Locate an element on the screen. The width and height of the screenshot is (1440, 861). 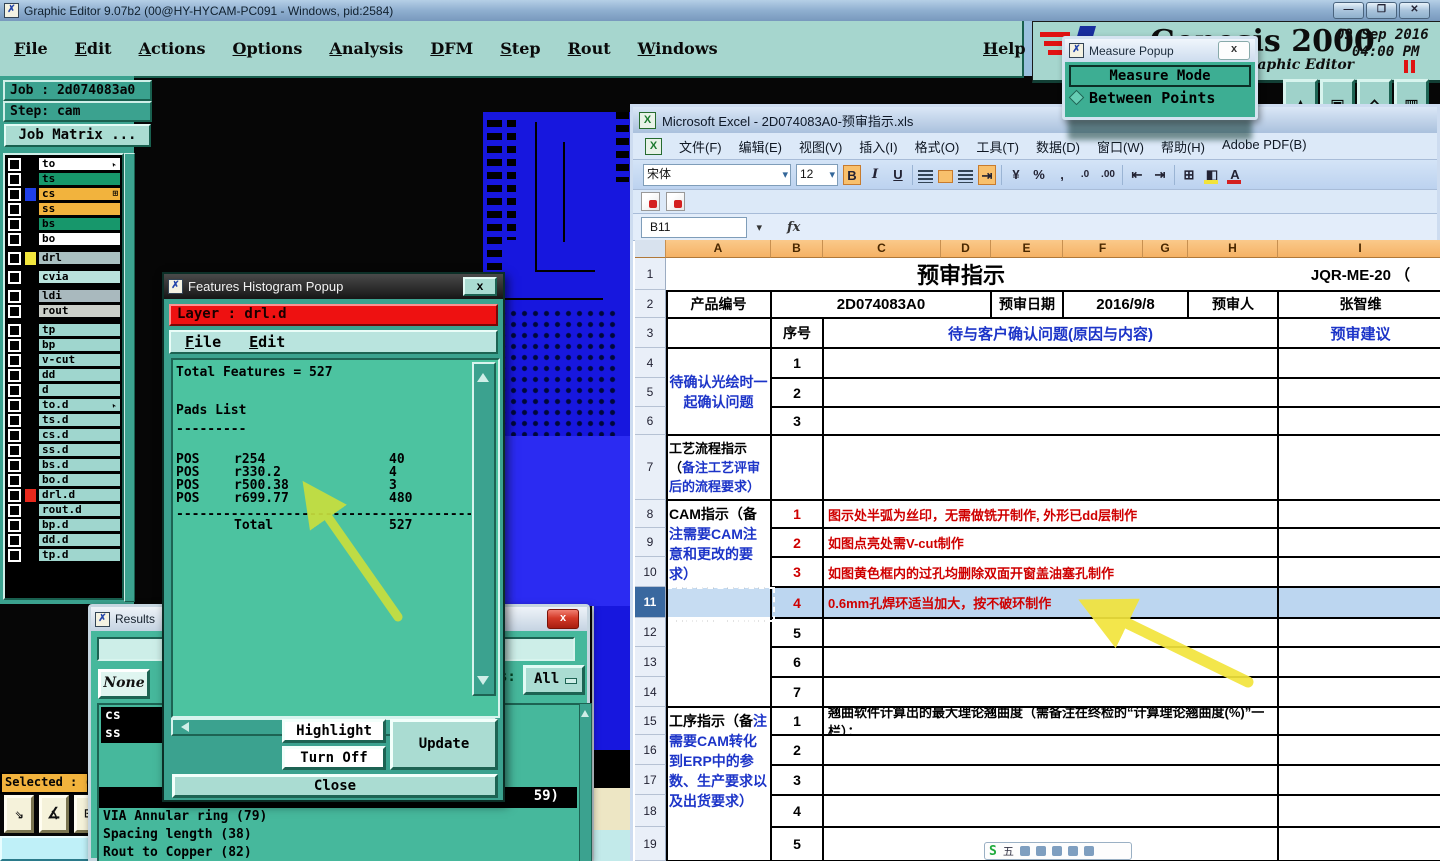
layer-row: bs.d is located at coordinates (63, 465).